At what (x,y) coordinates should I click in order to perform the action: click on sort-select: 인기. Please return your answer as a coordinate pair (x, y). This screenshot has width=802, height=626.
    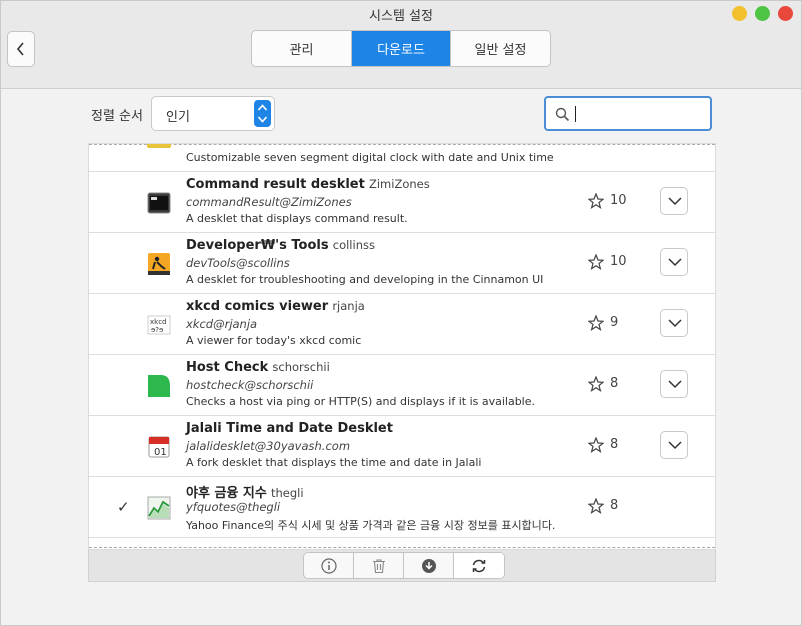
    Looking at the image, I should click on (213, 113).